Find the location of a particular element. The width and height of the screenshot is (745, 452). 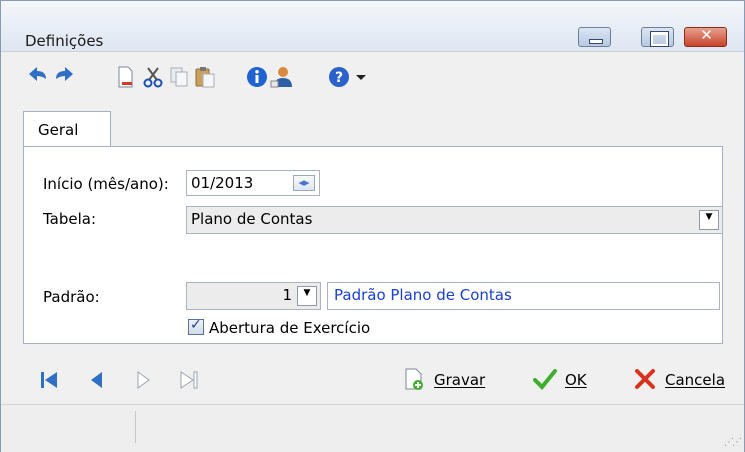

tab-geral-label: Geral is located at coordinates (58, 130).